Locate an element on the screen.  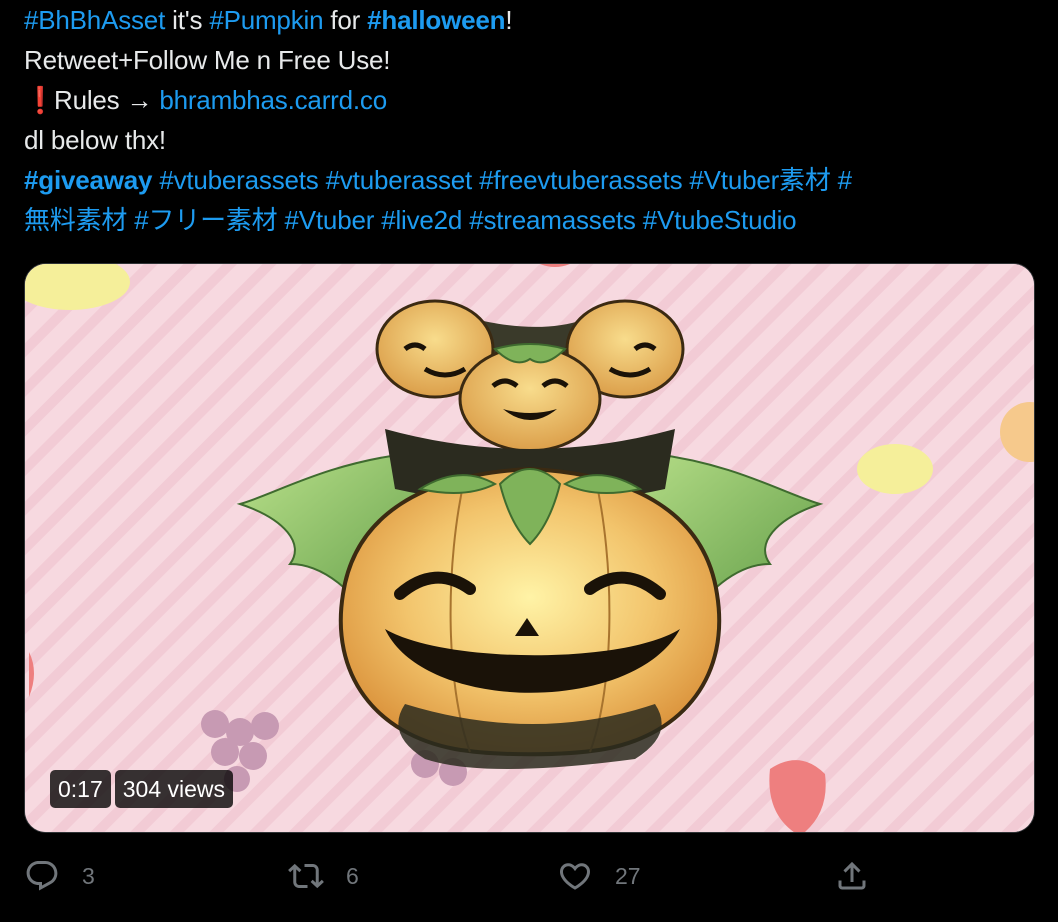
like-count: 27 is located at coordinates (628, 875).